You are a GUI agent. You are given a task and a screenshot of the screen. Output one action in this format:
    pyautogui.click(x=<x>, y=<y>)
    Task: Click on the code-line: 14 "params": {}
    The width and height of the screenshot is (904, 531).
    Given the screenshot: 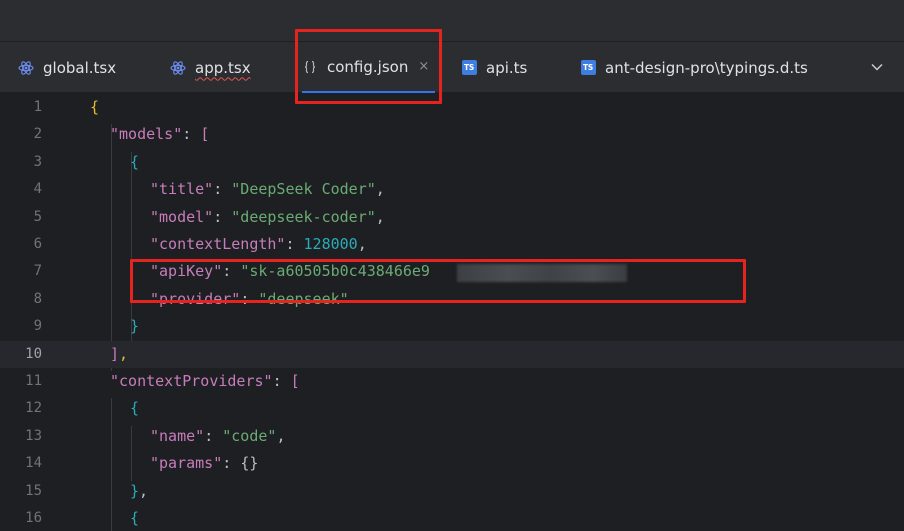 What is the action you would take?
    pyautogui.click(x=142, y=463)
    